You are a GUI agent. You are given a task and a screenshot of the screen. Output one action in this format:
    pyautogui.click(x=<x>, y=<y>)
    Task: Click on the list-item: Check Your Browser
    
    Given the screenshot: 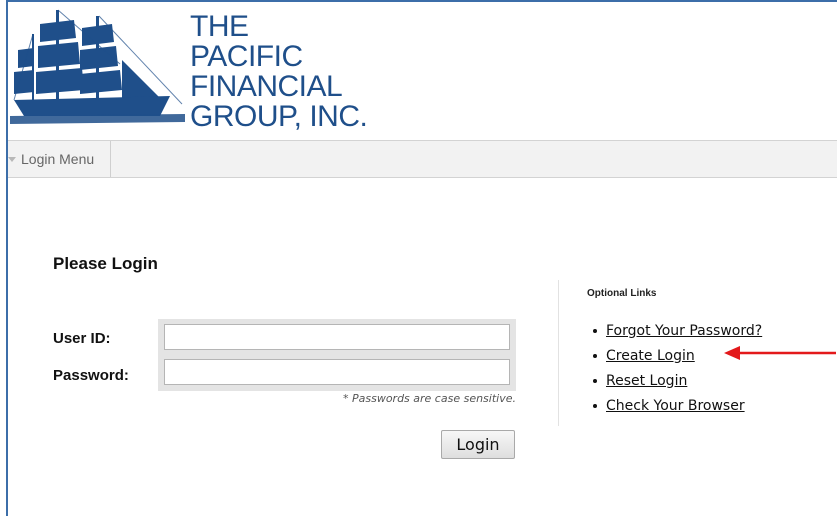 What is the action you would take?
    pyautogui.click(x=677, y=405)
    